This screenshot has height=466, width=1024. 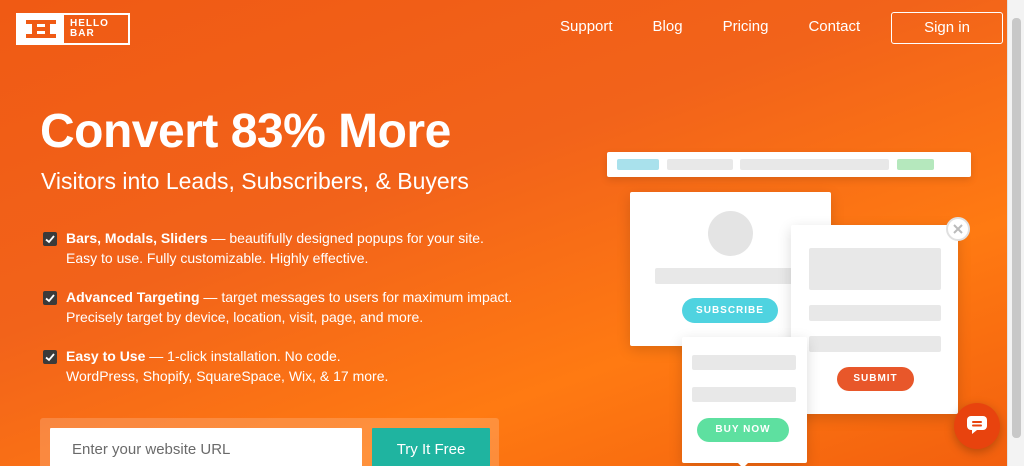 I want to click on scrollbar-thumb, so click(x=1016, y=228).